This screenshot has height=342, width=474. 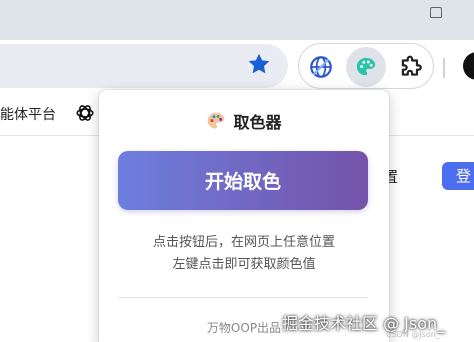 I want to click on bookmark-star-icon, so click(x=259, y=64).